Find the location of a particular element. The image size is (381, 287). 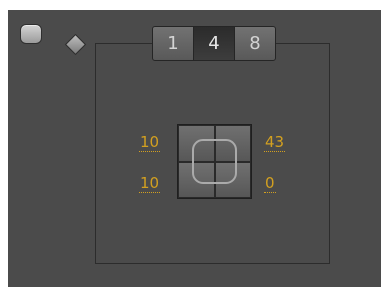

tab-8: 8 is located at coordinates (255, 43).